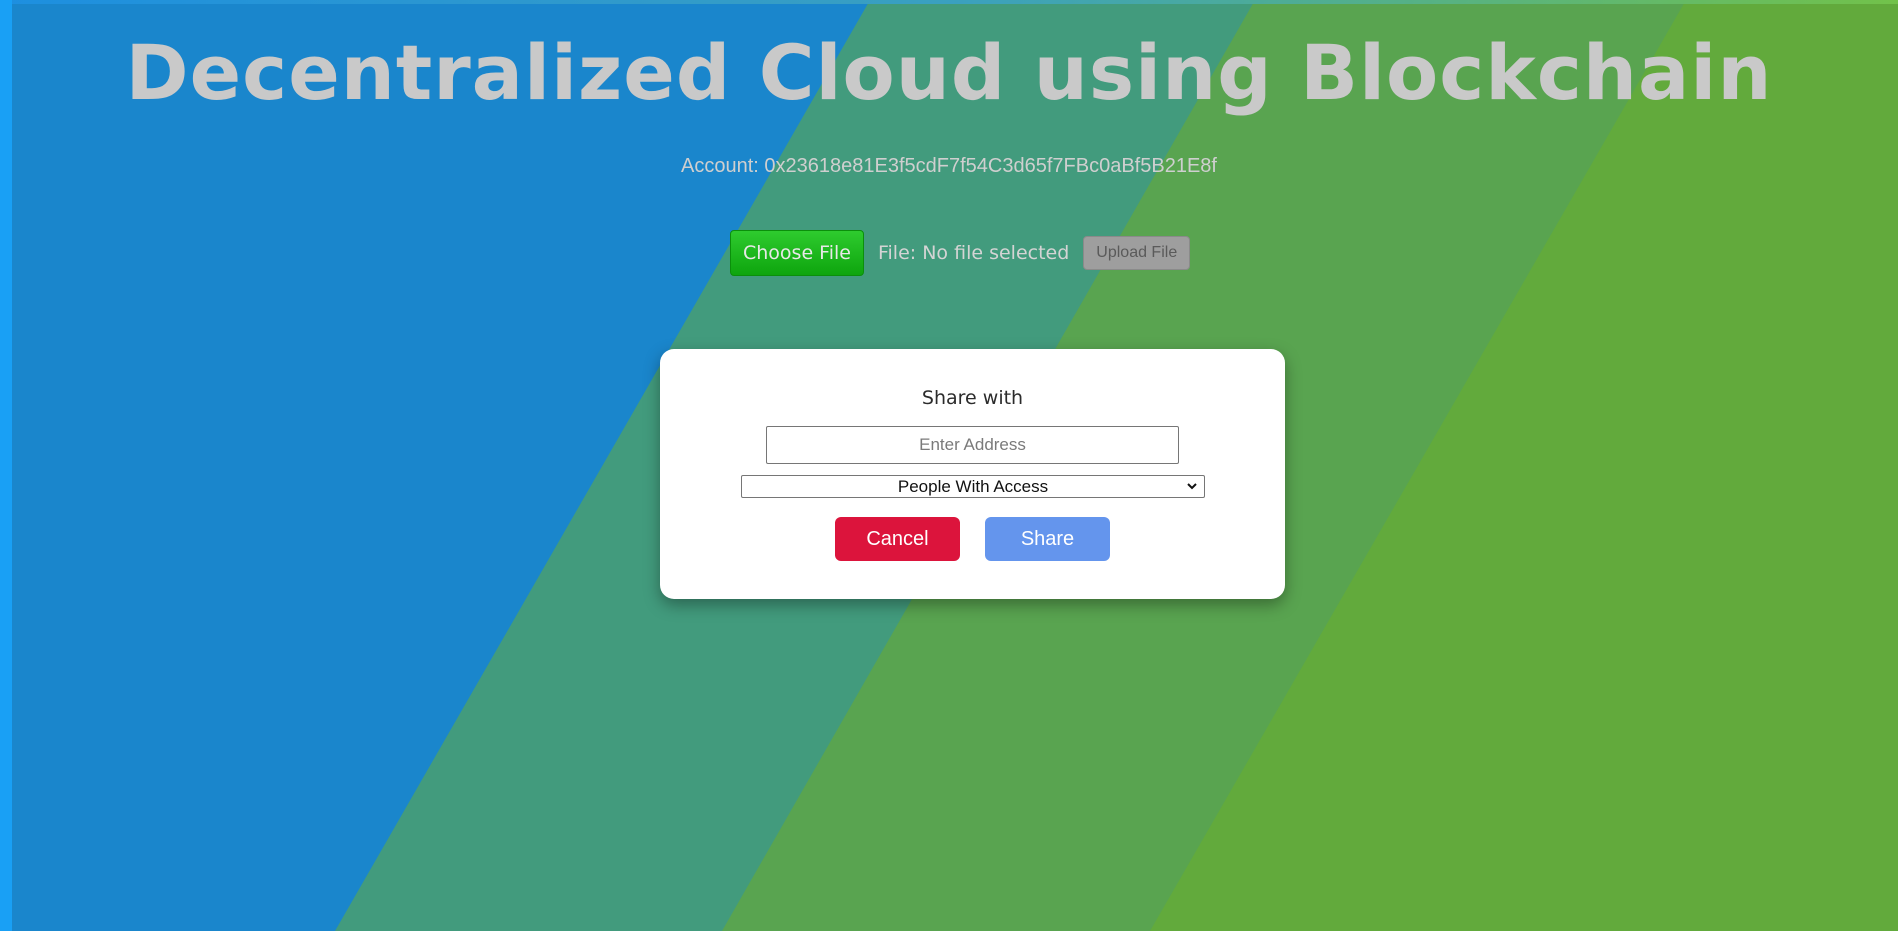 The width and height of the screenshot is (1898, 931). Describe the element at coordinates (972, 398) in the screenshot. I see `share-modal-title: Share with` at that location.